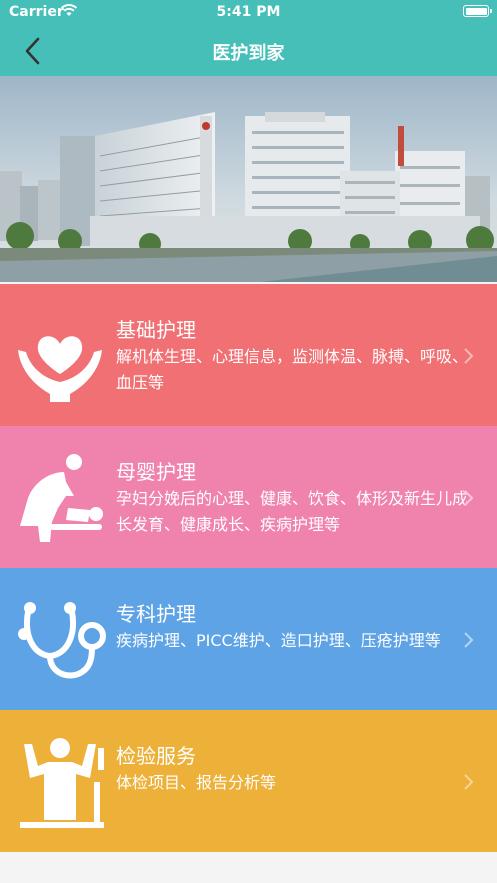 This screenshot has width=497, height=883. What do you see at coordinates (156, 756) in the screenshot?
I see `service-title: 检验服务` at bounding box center [156, 756].